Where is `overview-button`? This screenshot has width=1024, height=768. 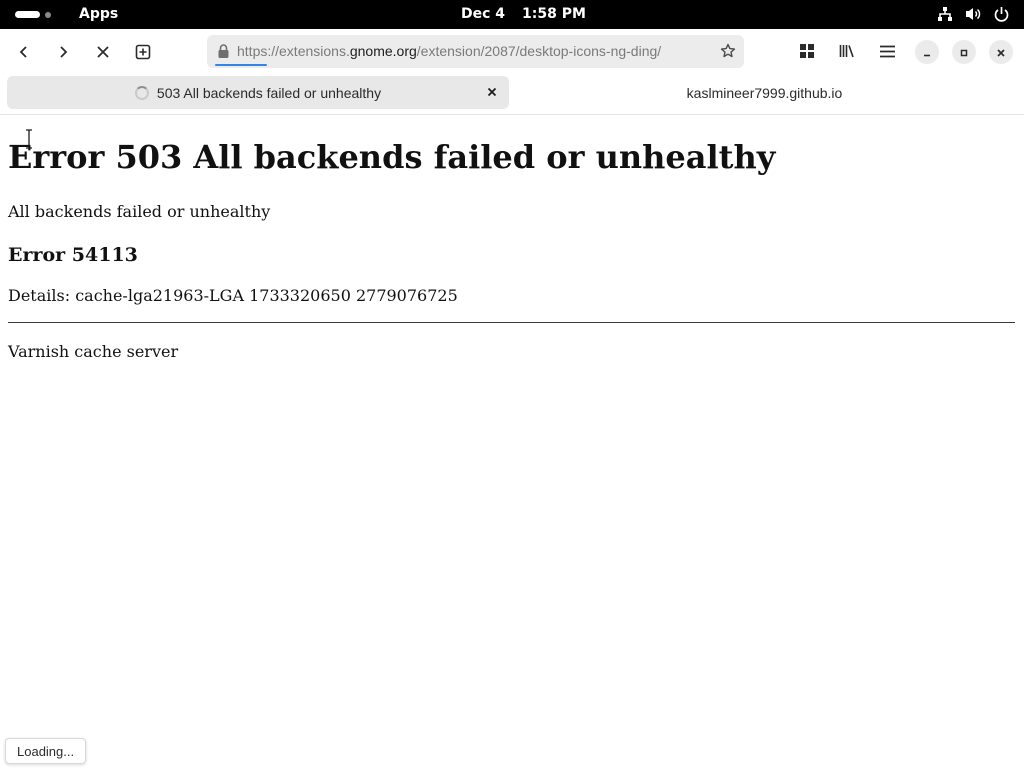 overview-button is located at coordinates (807, 52).